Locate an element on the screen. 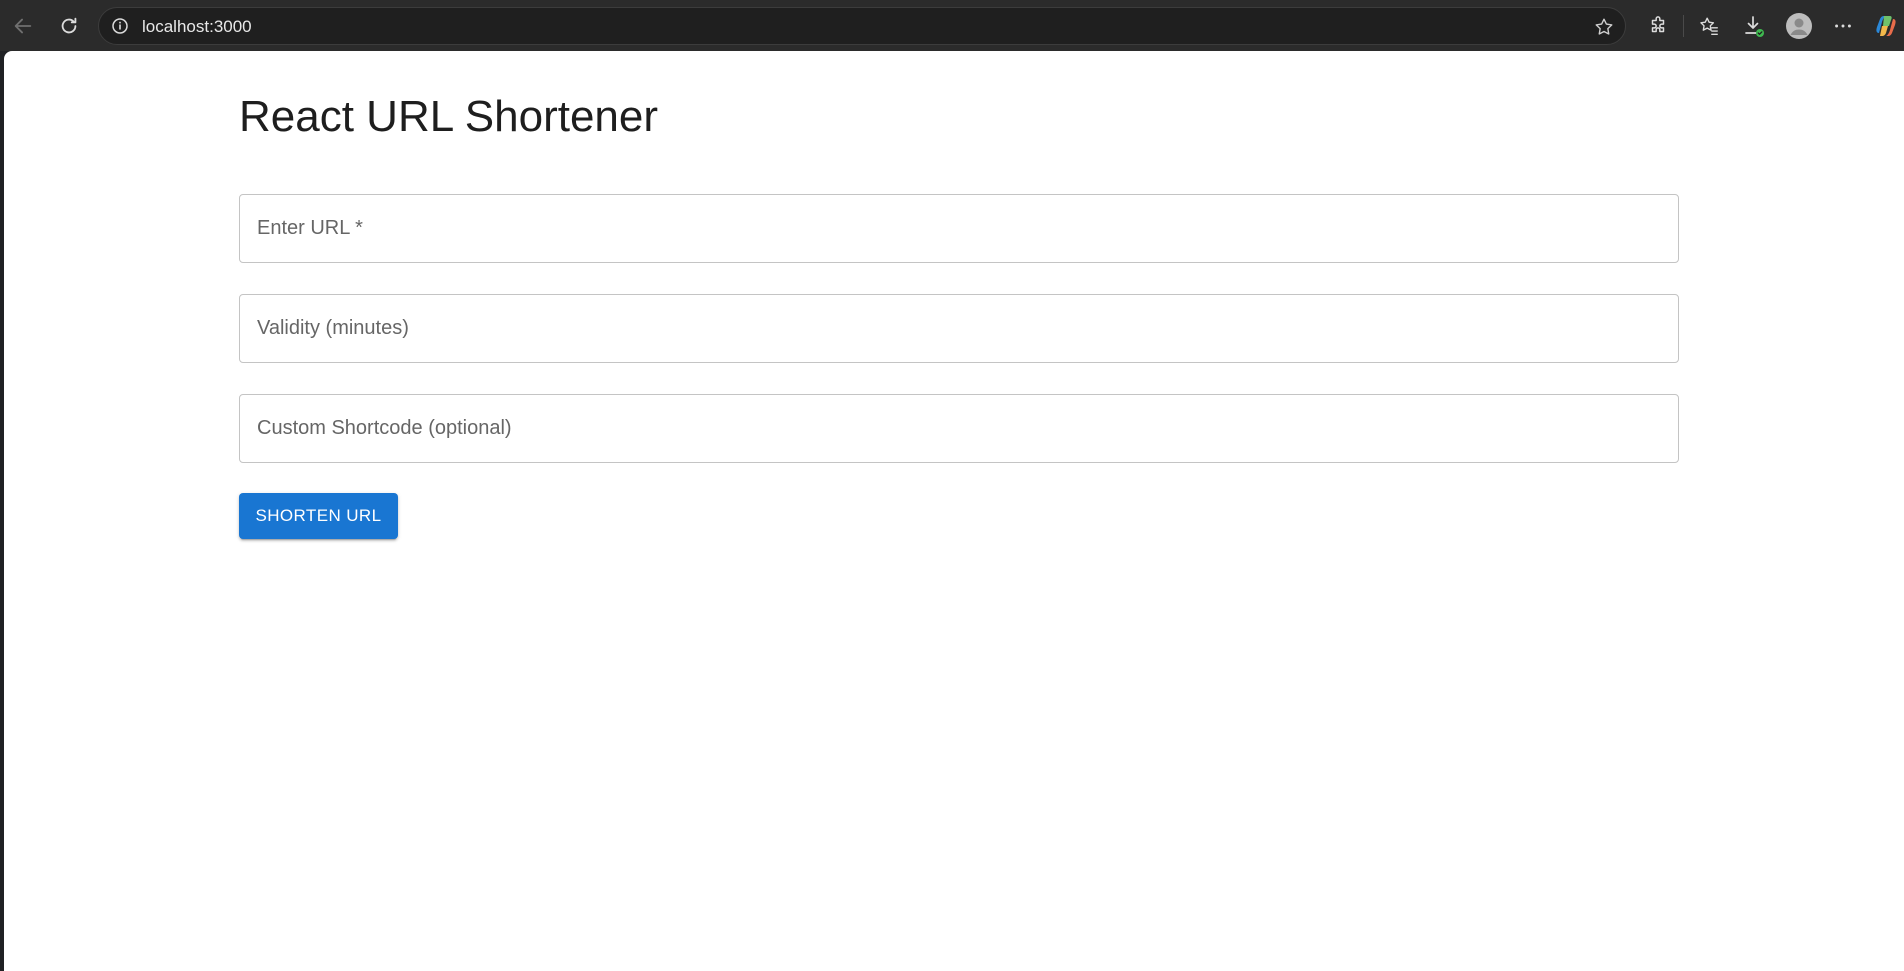  favorites-button is located at coordinates (1709, 26).